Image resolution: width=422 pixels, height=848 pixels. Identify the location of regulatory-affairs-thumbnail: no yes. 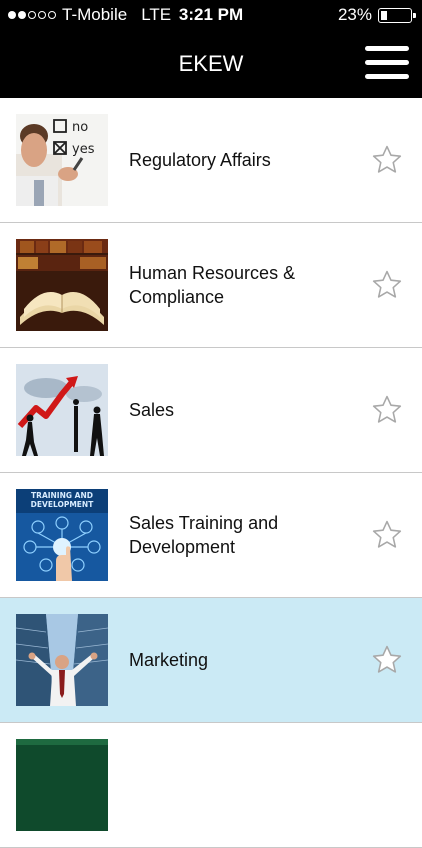
(62, 160).